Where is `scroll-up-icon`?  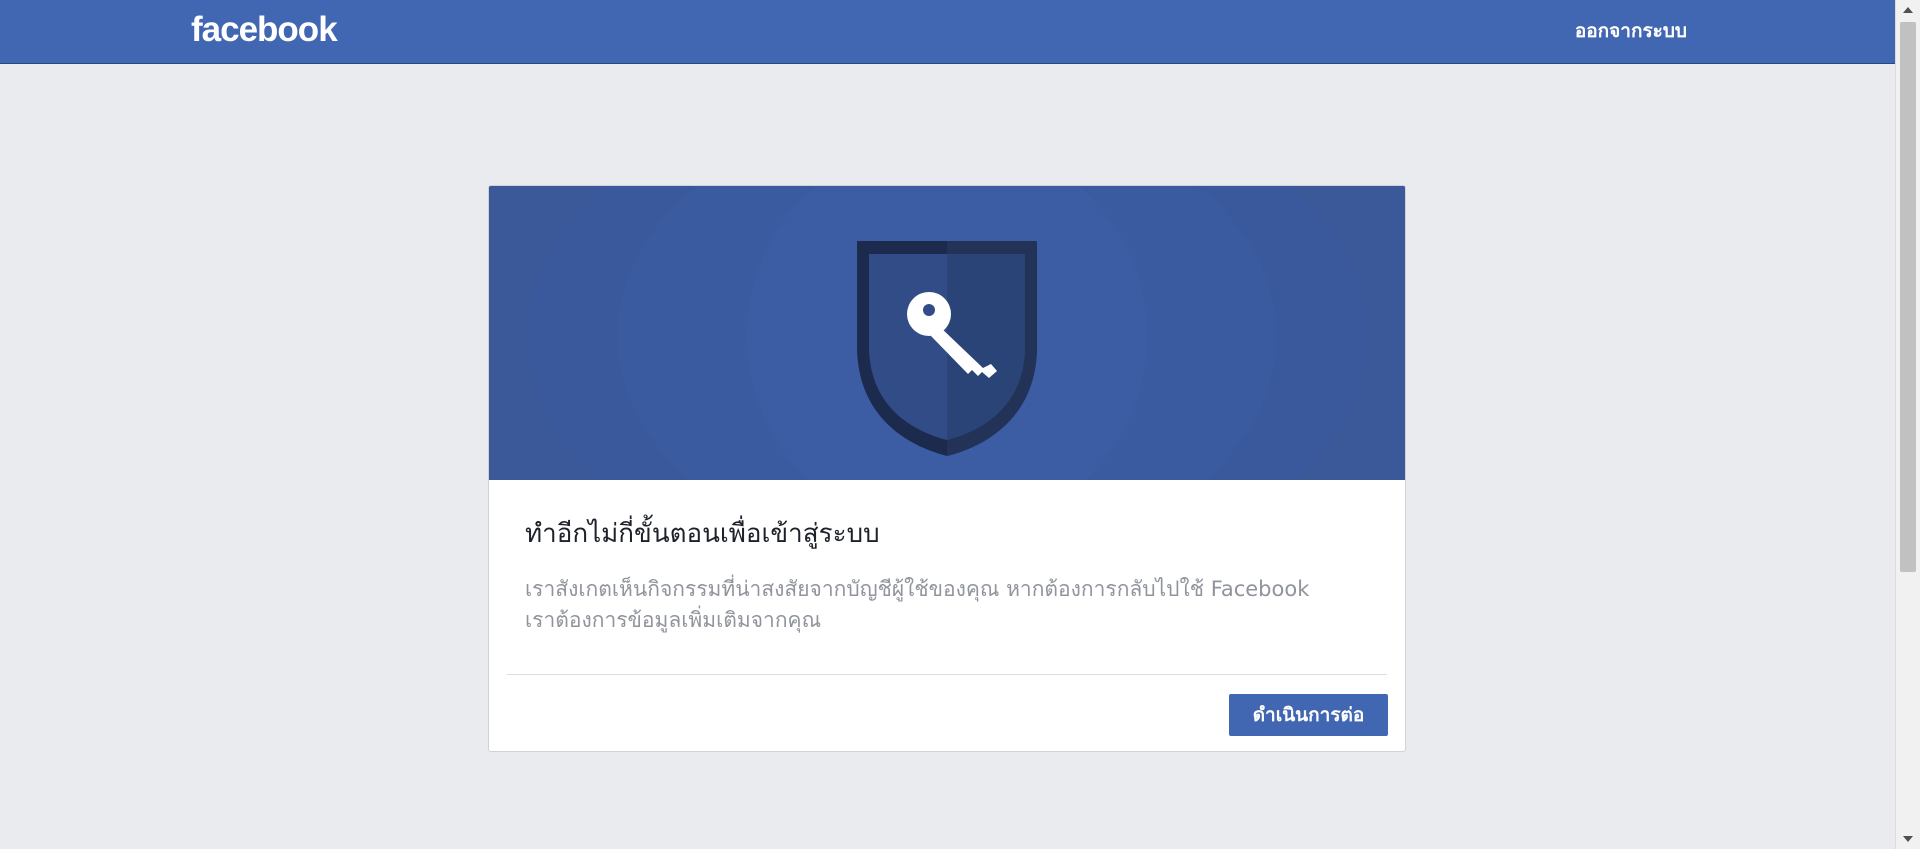 scroll-up-icon is located at coordinates (1908, 10).